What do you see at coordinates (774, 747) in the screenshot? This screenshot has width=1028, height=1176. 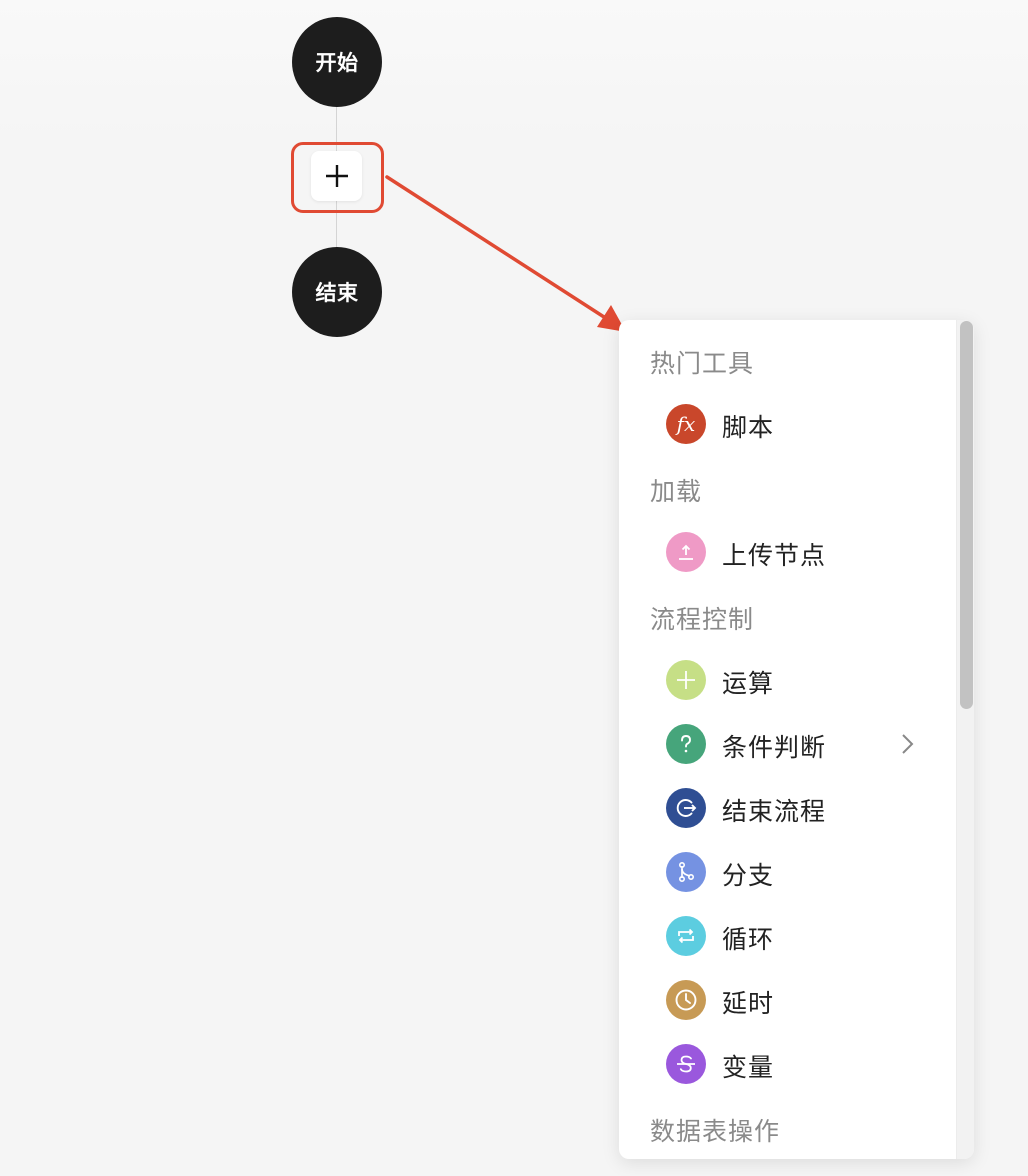 I see `menu-item-label: 条件判断` at bounding box center [774, 747].